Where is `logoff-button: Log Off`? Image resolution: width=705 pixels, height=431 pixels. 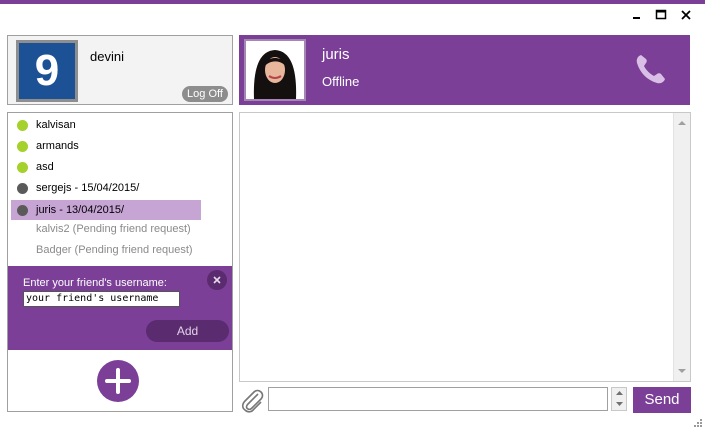
logoff-button: Log Off is located at coordinates (205, 94).